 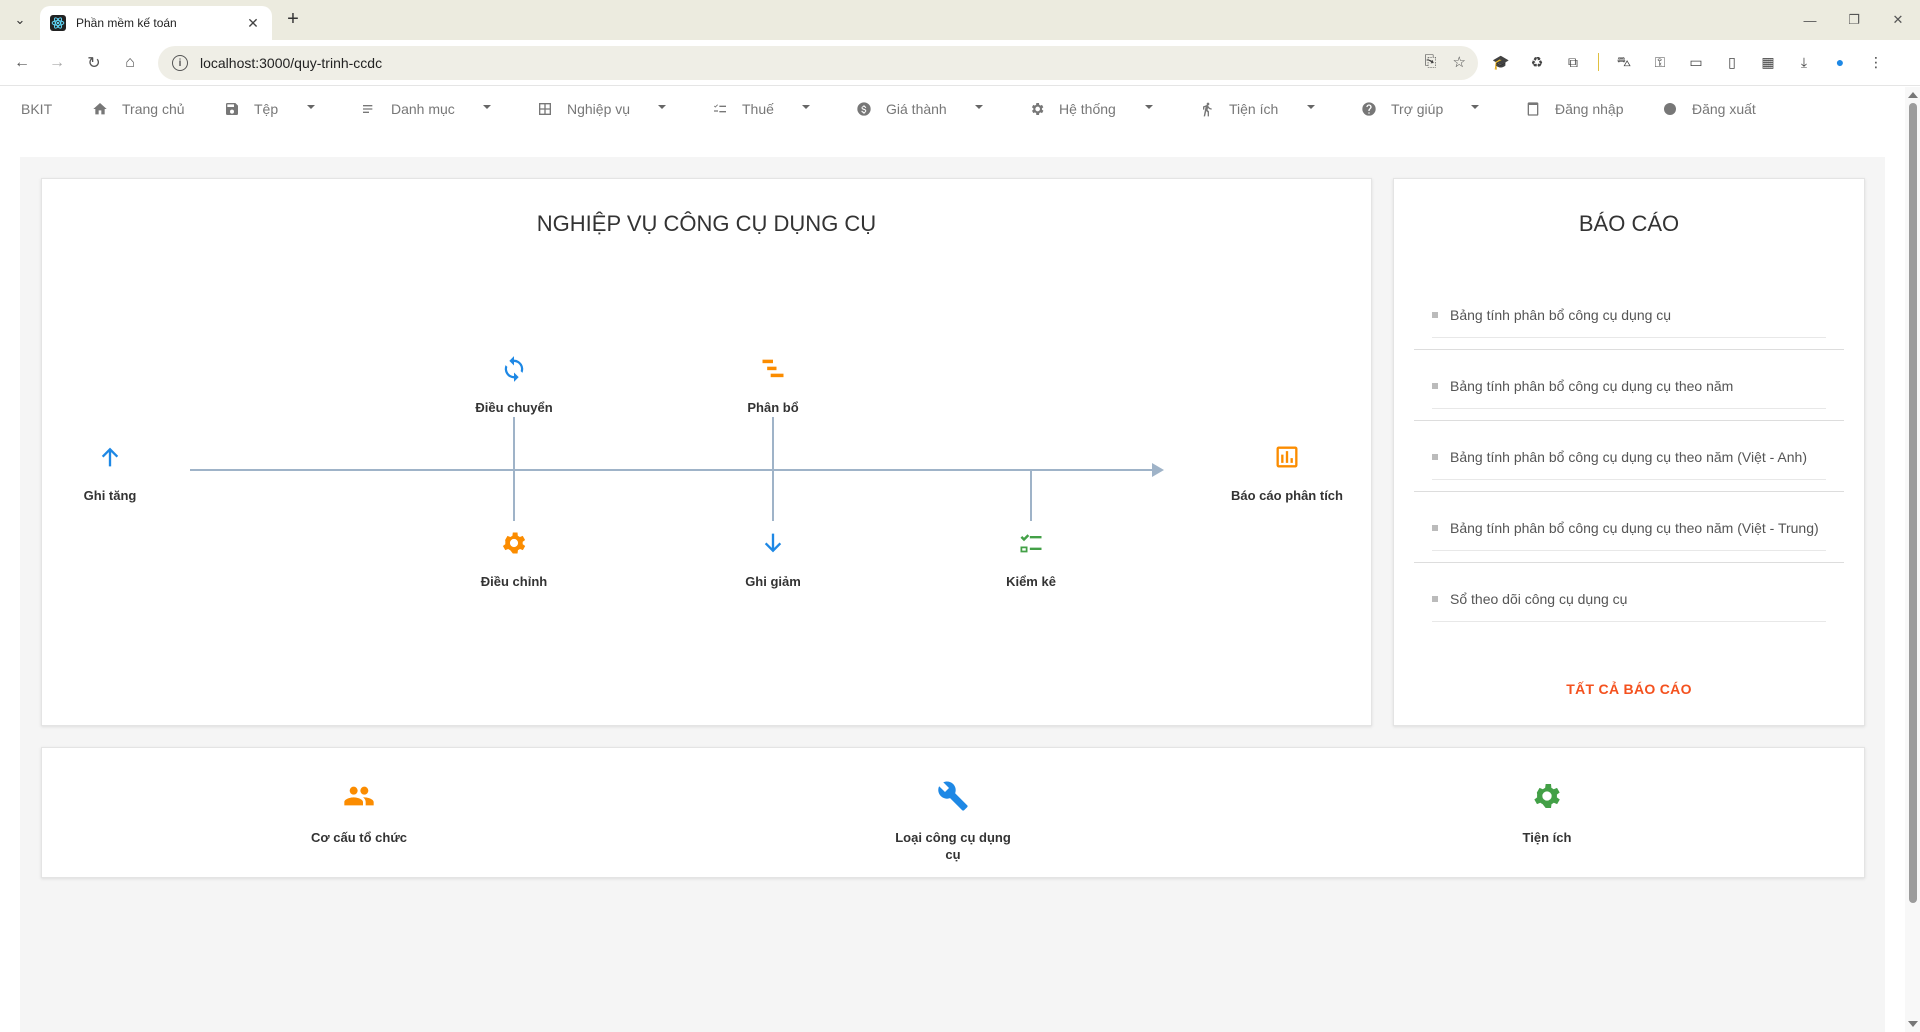 What do you see at coordinates (1087, 109) in the screenshot?
I see `menu-label: Hệ thống` at bounding box center [1087, 109].